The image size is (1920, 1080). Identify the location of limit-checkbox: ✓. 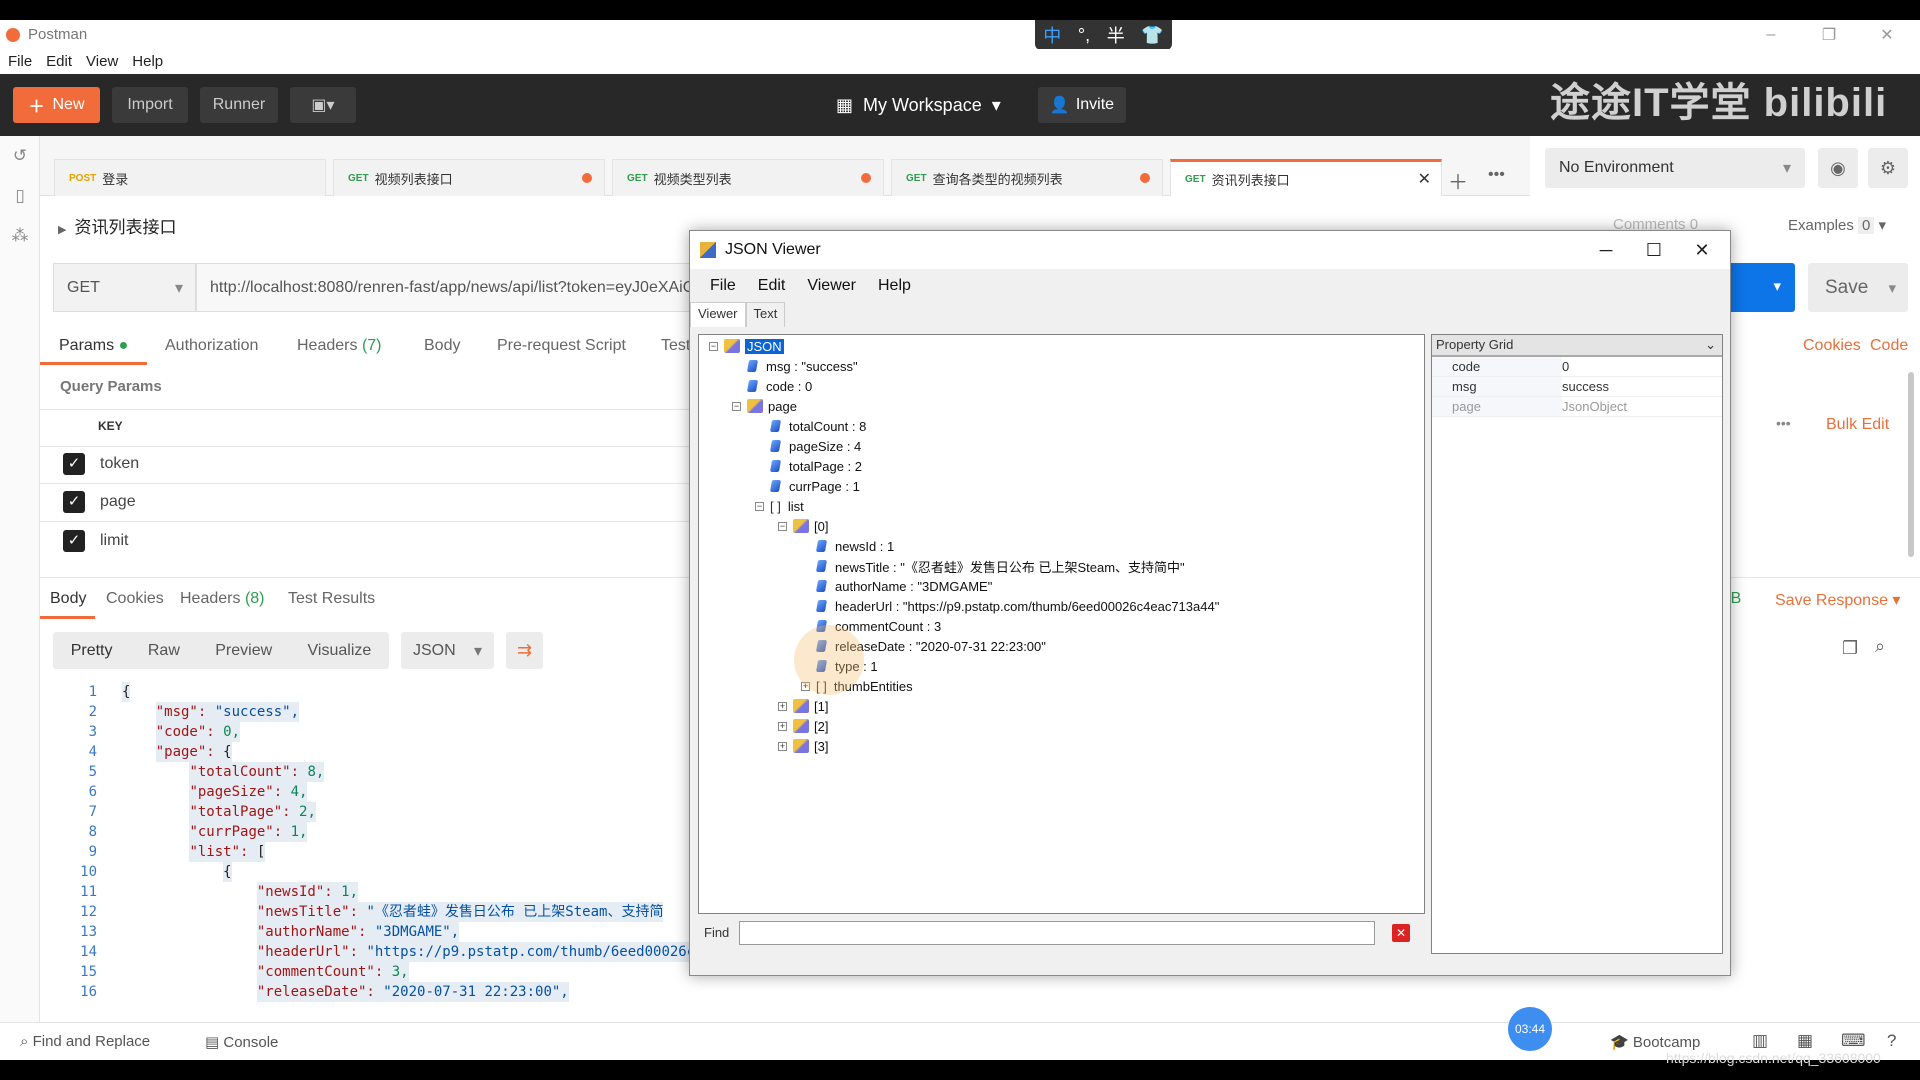
(74, 541).